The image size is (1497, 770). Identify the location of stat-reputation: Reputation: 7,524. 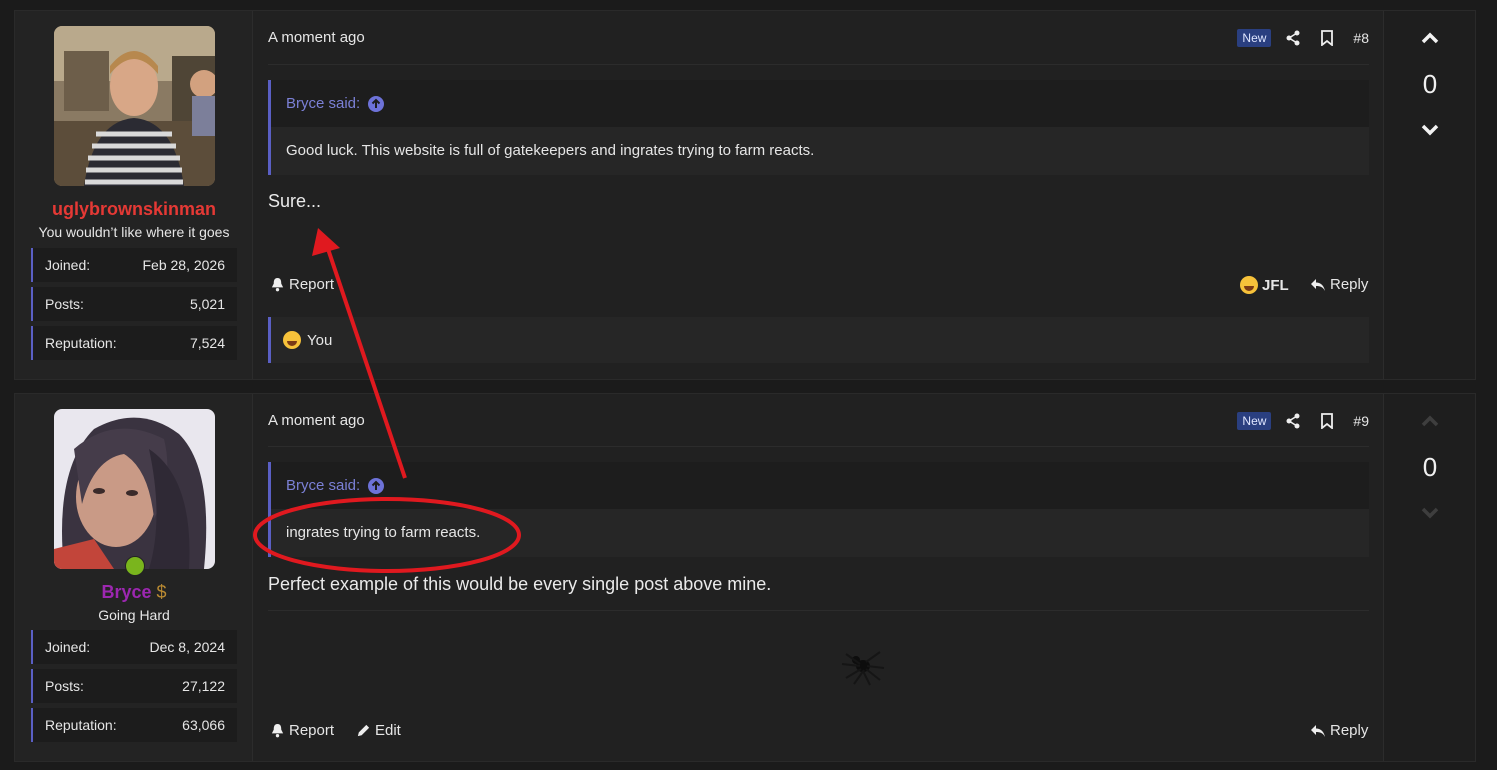
(134, 343).